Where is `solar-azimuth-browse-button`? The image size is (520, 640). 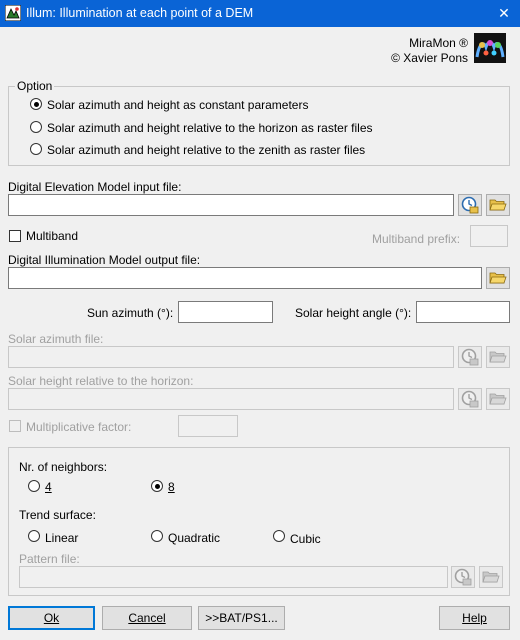 solar-azimuth-browse-button is located at coordinates (498, 357).